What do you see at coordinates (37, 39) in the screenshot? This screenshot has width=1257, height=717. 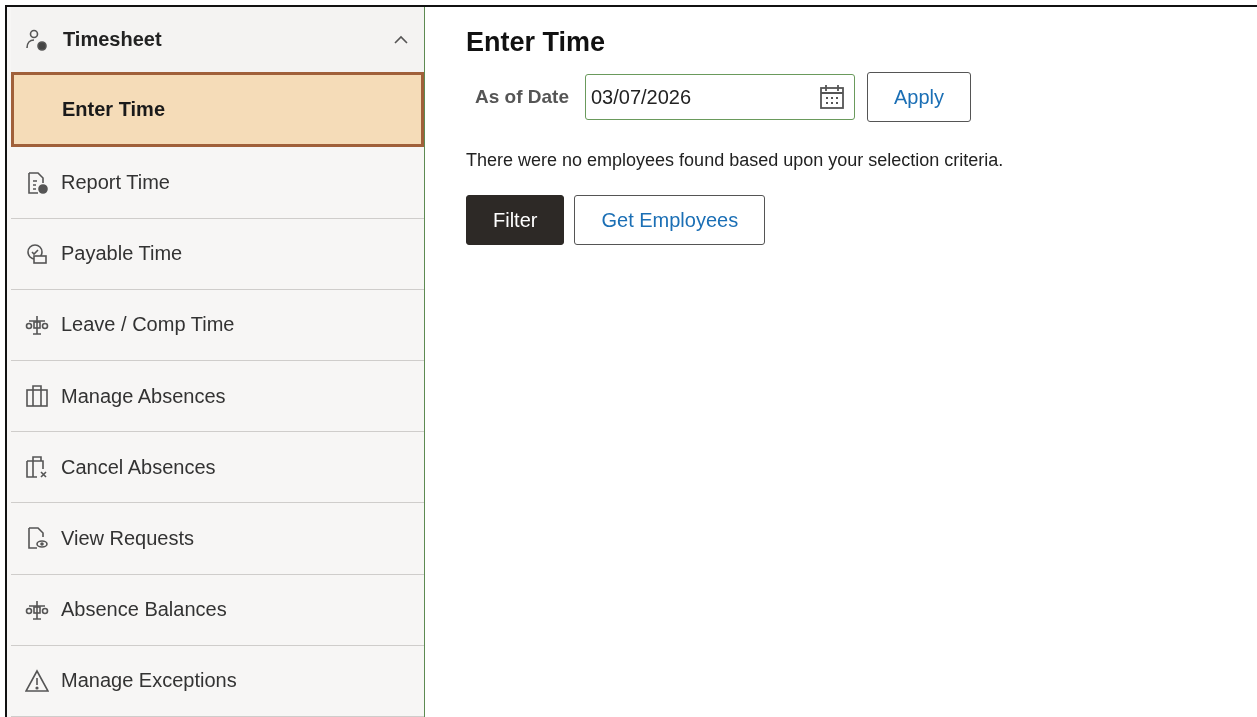 I see `person-clock-icon` at bounding box center [37, 39].